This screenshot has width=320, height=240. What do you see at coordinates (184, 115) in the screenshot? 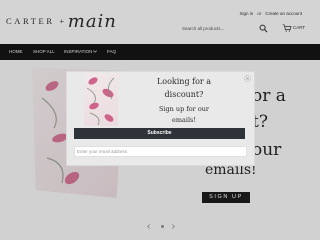
I see `modal-subtitle: Sign up for our emails!` at bounding box center [184, 115].